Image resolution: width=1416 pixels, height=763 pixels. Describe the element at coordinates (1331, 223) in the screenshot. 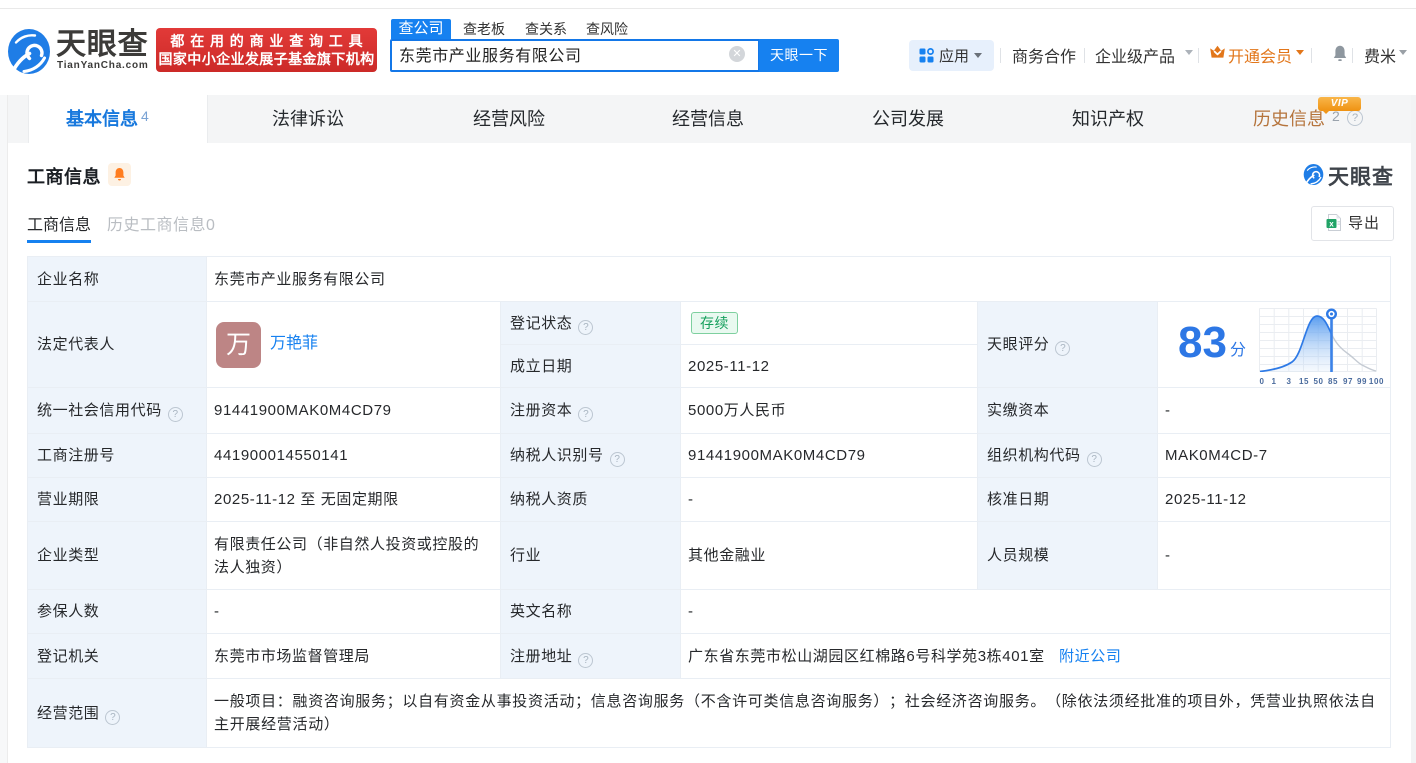

I see `svg-text: x` at that location.